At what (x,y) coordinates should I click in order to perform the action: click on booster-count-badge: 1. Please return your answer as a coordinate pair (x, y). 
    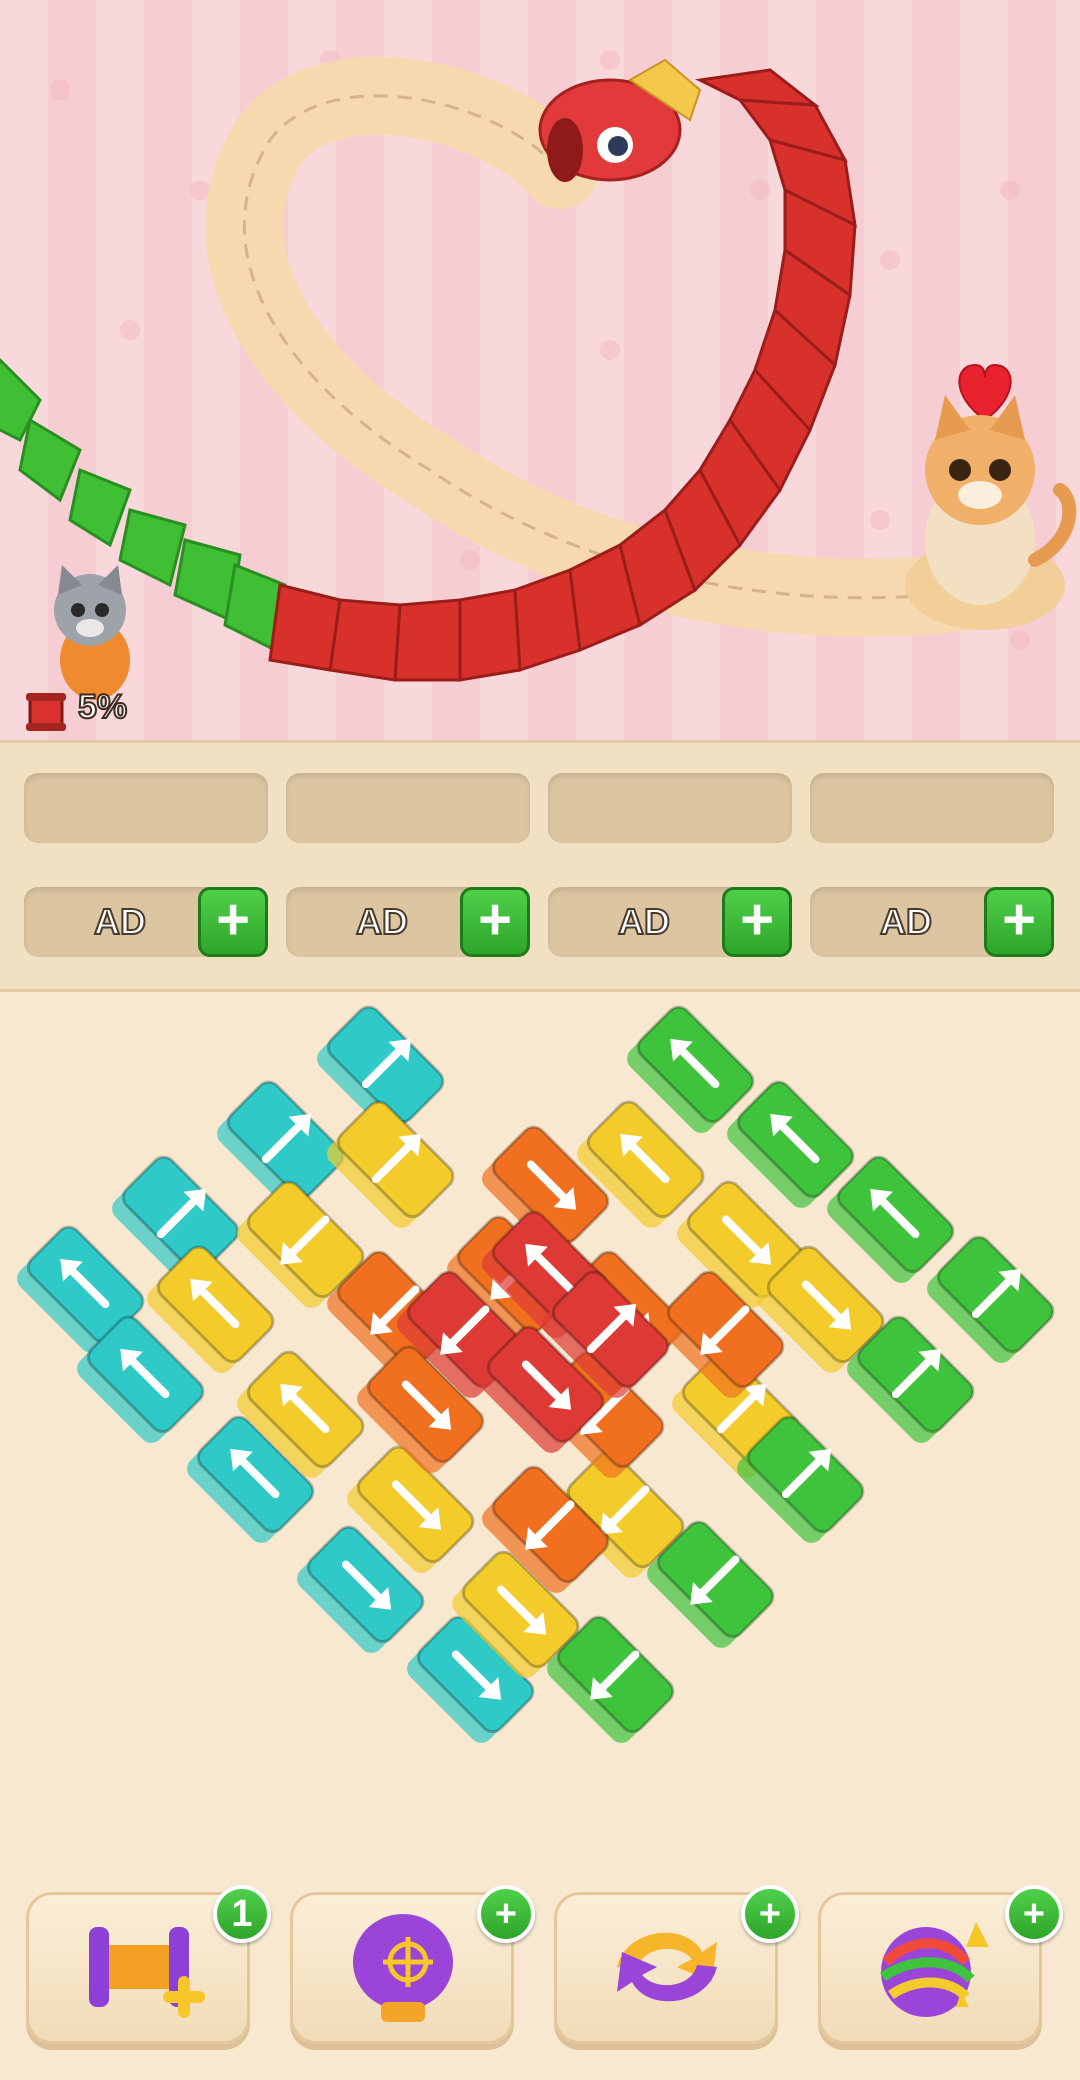
    Looking at the image, I should click on (242, 1914).